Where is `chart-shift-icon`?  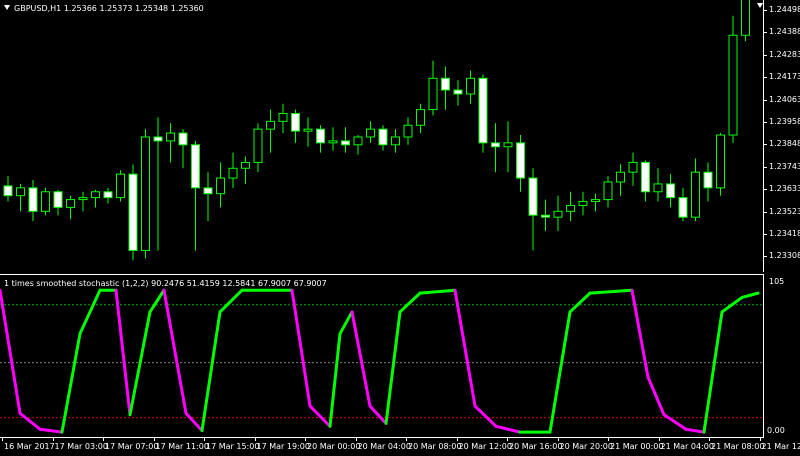 chart-shift-icon is located at coordinates (760, 5).